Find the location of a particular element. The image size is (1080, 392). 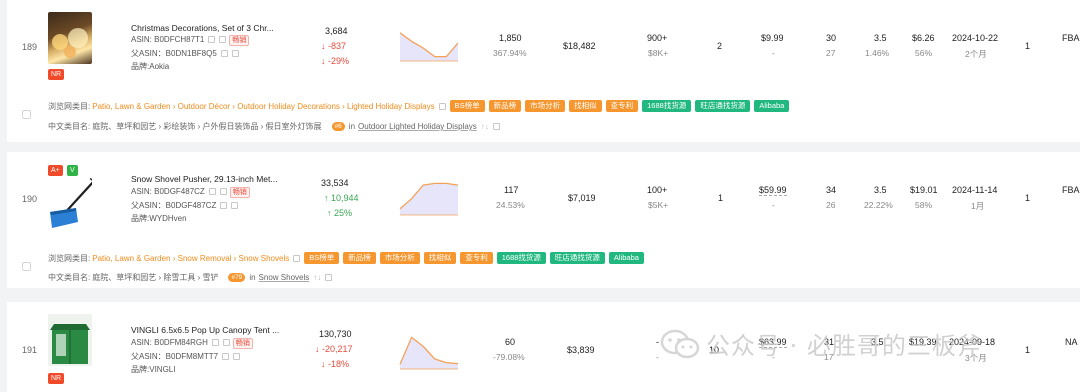

reviews-value: 900+ is located at coordinates (657, 38).